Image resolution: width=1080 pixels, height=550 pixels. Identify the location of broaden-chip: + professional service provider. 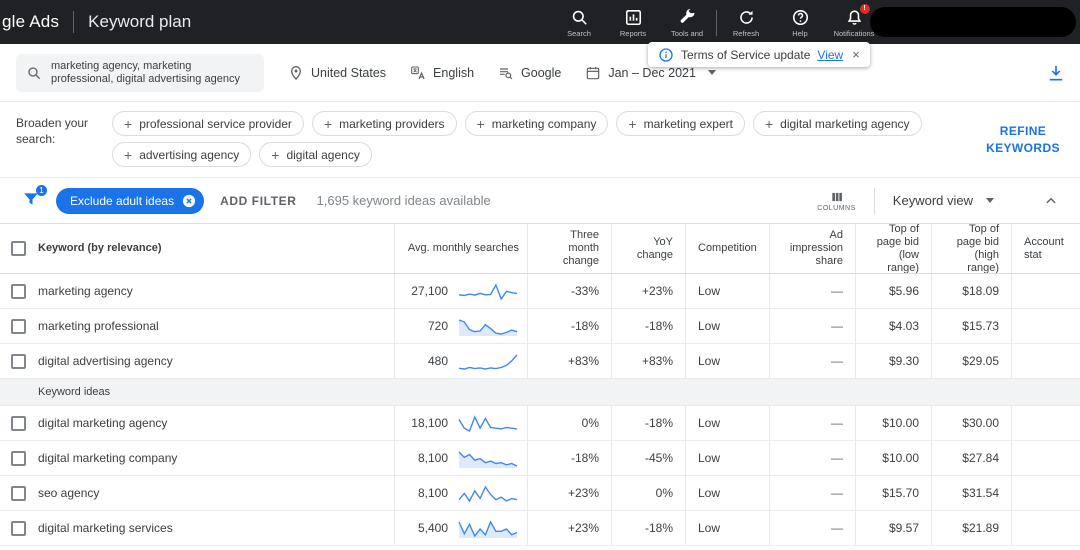
(208, 123).